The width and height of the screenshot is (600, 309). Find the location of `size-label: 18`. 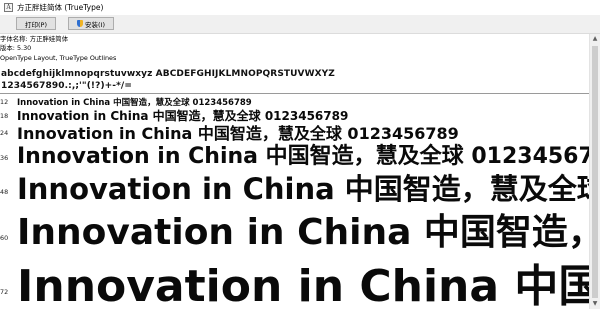

size-label: 18 is located at coordinates (4, 116).